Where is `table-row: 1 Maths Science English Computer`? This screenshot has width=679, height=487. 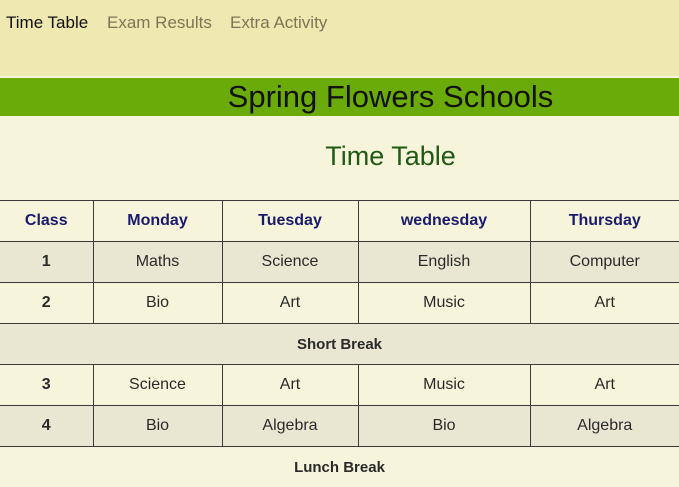 table-row: 1 Maths Science English Computer is located at coordinates (339, 262).